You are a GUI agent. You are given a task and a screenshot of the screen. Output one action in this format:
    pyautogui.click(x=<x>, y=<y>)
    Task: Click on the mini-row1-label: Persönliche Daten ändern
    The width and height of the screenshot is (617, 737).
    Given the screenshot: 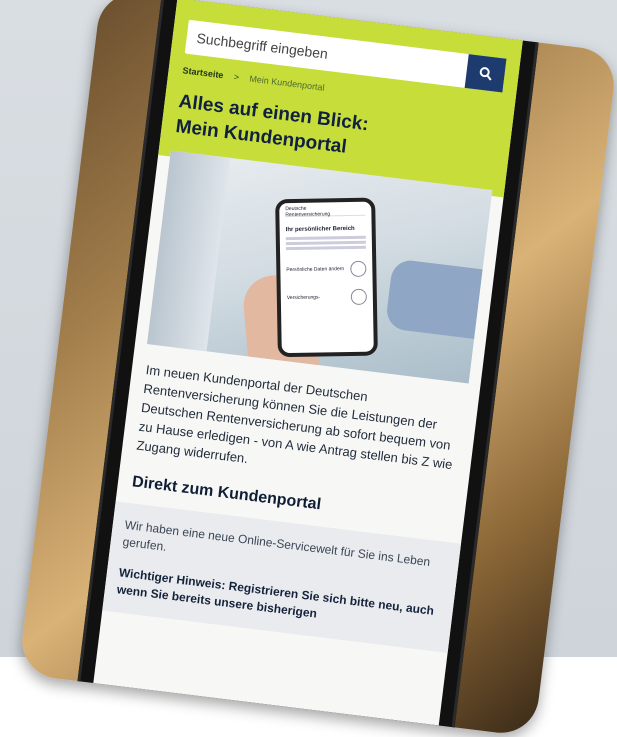 What is the action you would take?
    pyautogui.click(x=315, y=270)
    